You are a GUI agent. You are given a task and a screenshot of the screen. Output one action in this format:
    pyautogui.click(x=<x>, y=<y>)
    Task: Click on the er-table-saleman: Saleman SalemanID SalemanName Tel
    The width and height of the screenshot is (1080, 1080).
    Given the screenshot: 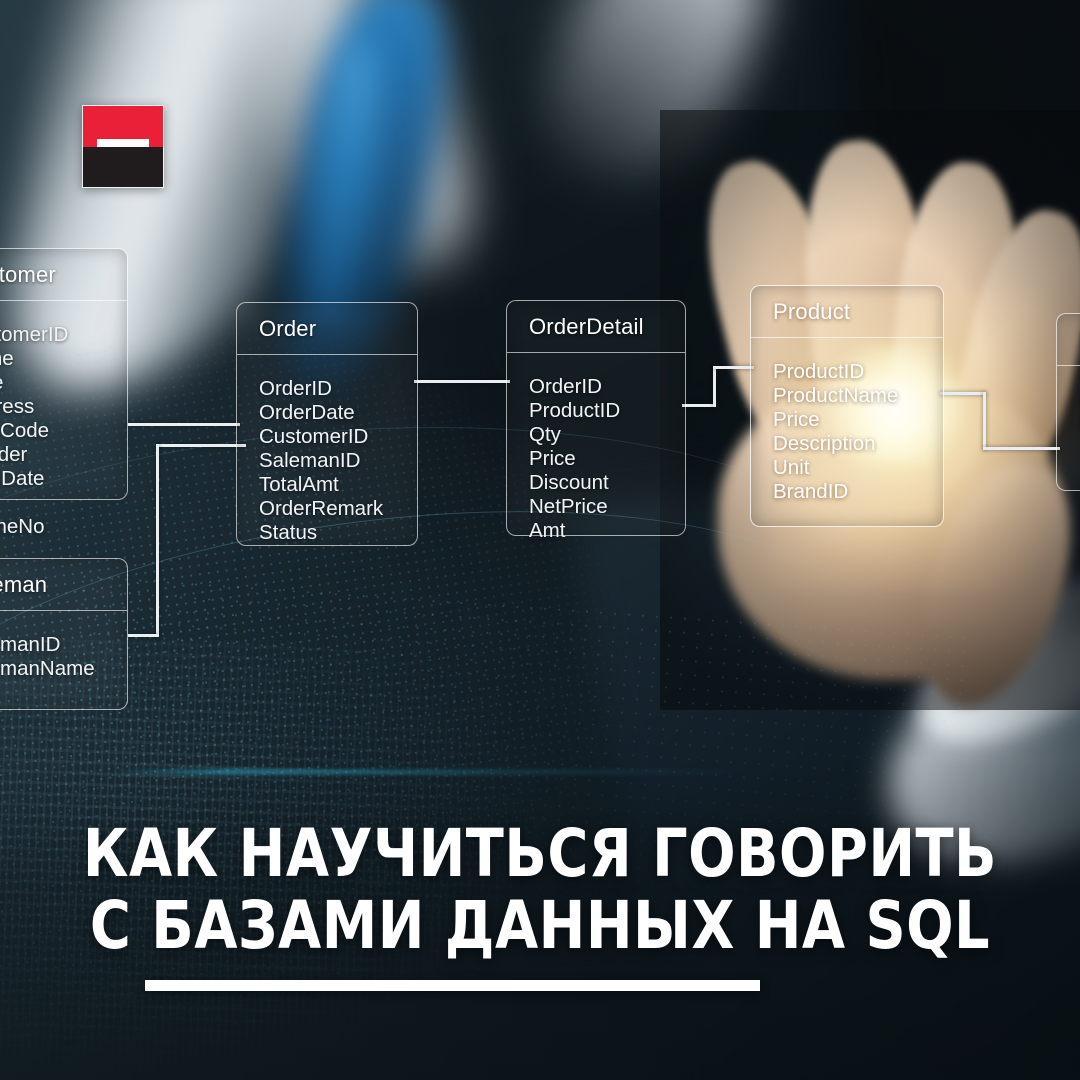 What is the action you would take?
    pyautogui.click(x=64, y=634)
    